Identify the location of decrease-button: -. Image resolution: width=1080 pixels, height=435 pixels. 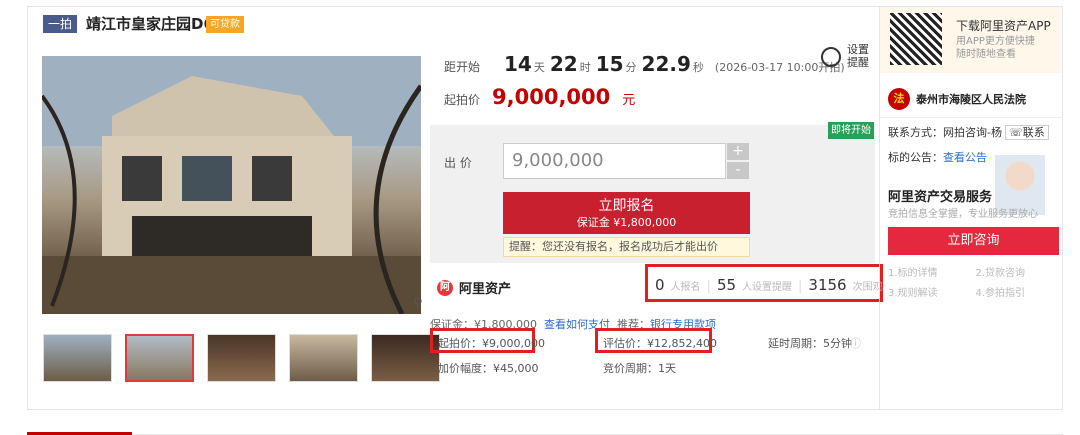
(738, 170).